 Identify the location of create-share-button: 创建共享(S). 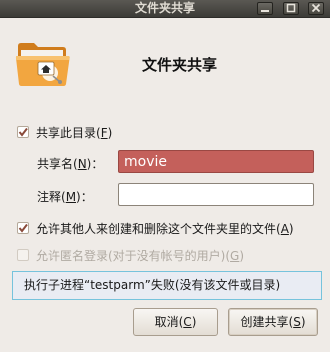
(273, 322).